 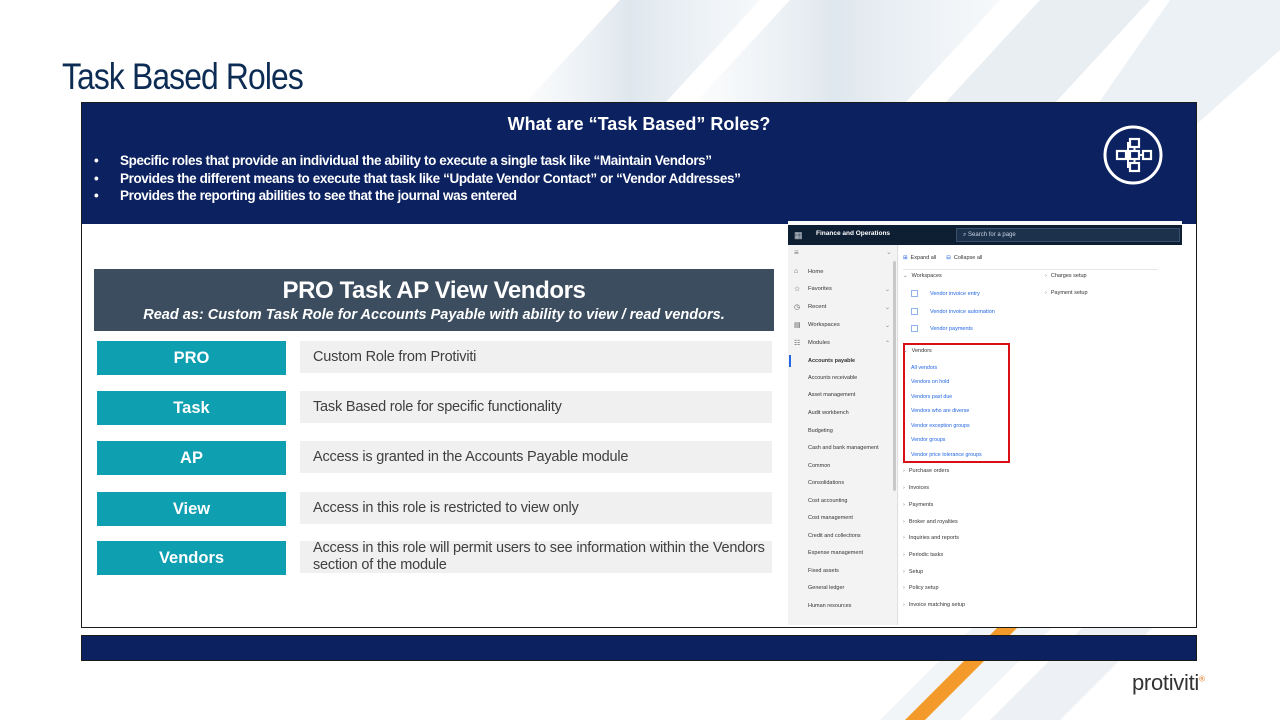 I want to click on term-label: Task, so click(x=191, y=408).